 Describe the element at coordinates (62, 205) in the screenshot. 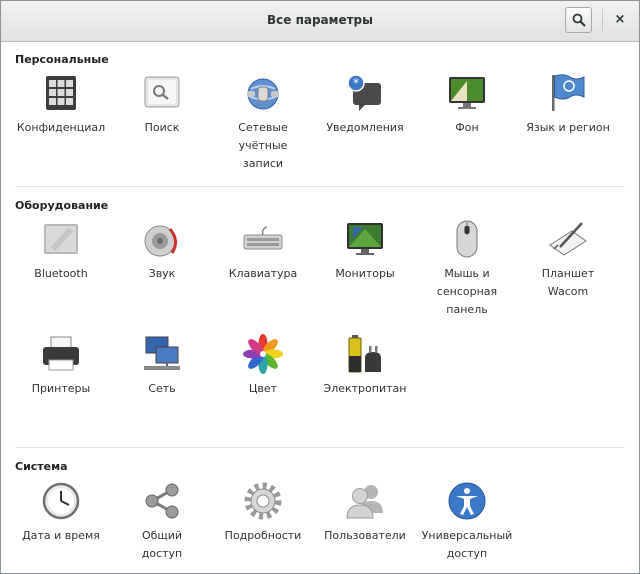

I see `section-title-hardware: Оборудование` at that location.